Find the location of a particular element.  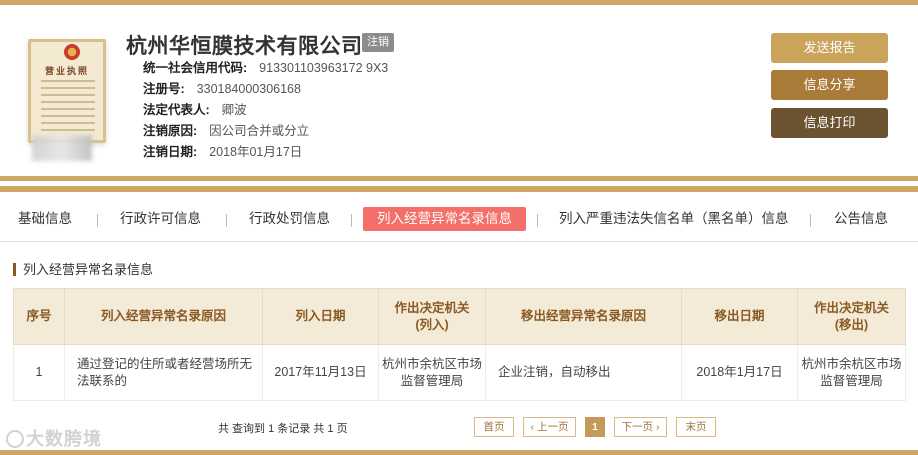

tab-admin-penalty: 行政处罚信息 is located at coordinates (289, 219).